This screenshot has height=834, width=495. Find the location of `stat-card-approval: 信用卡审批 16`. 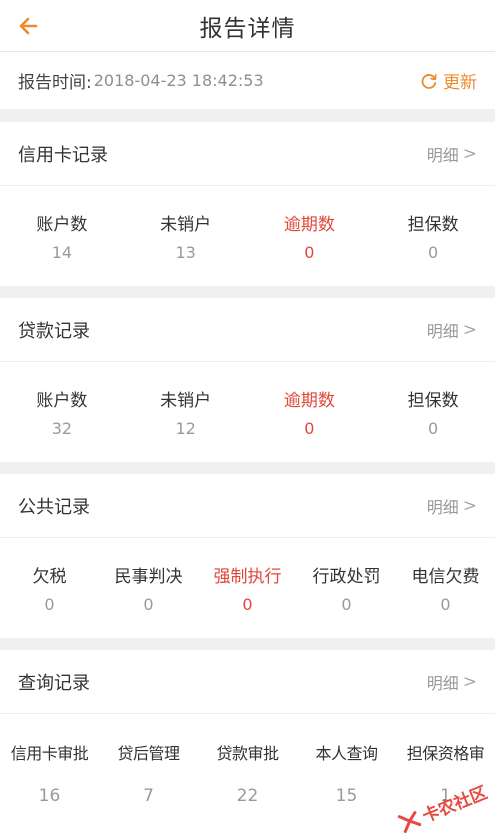

stat-card-approval: 信用卡审批 16 is located at coordinates (49, 775).